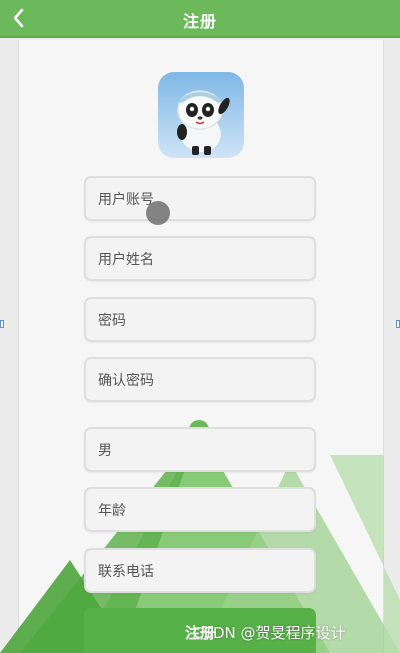  I want to click on touch-indicator, so click(158, 213).